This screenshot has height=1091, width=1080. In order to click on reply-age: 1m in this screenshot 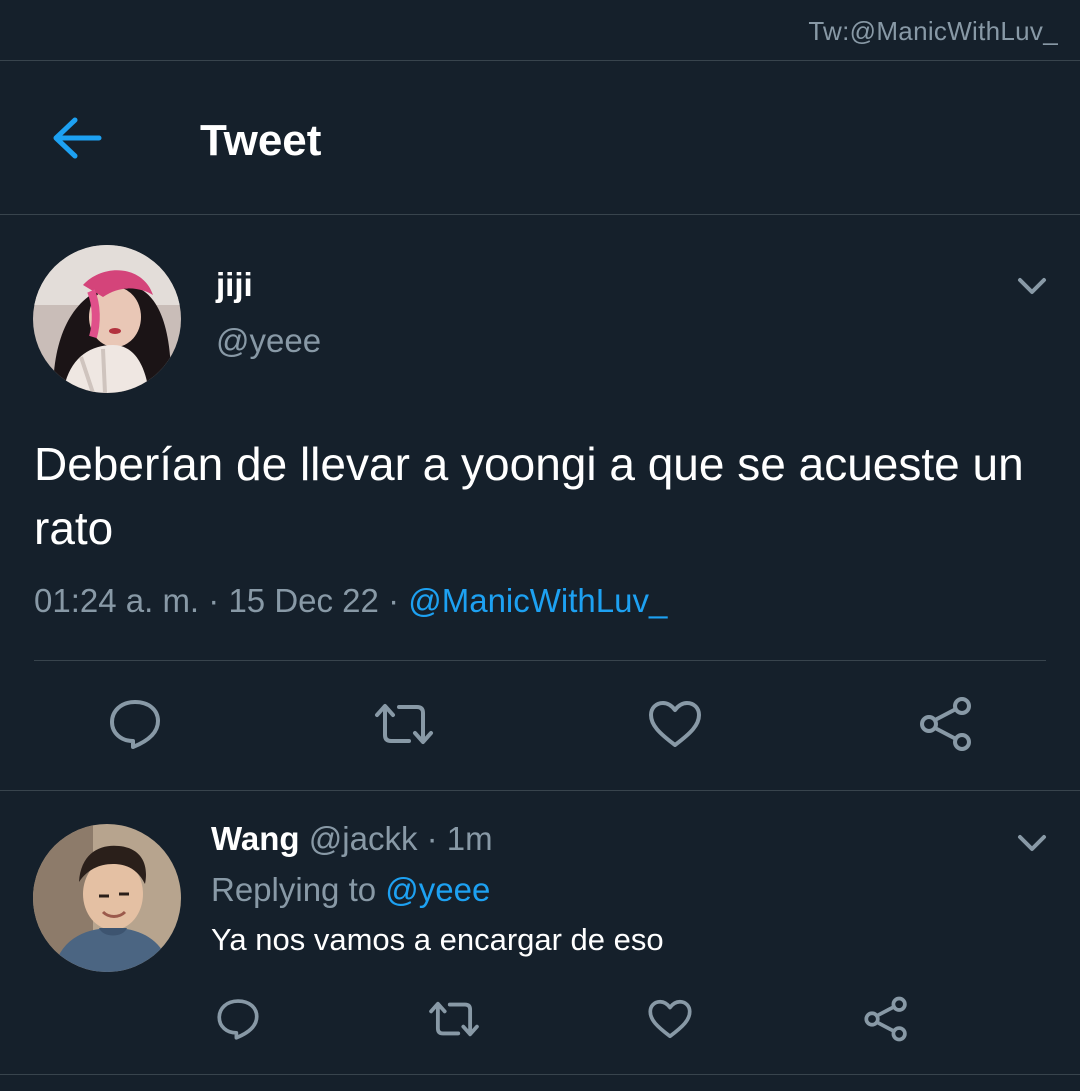, I will do `click(469, 838)`.